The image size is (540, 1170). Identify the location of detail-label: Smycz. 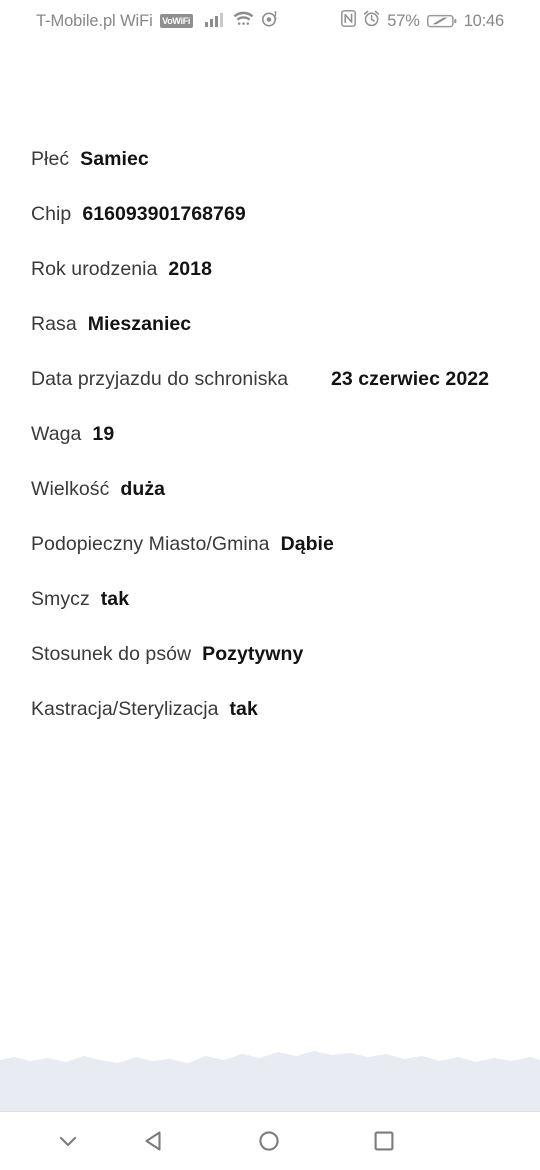
(60, 599).